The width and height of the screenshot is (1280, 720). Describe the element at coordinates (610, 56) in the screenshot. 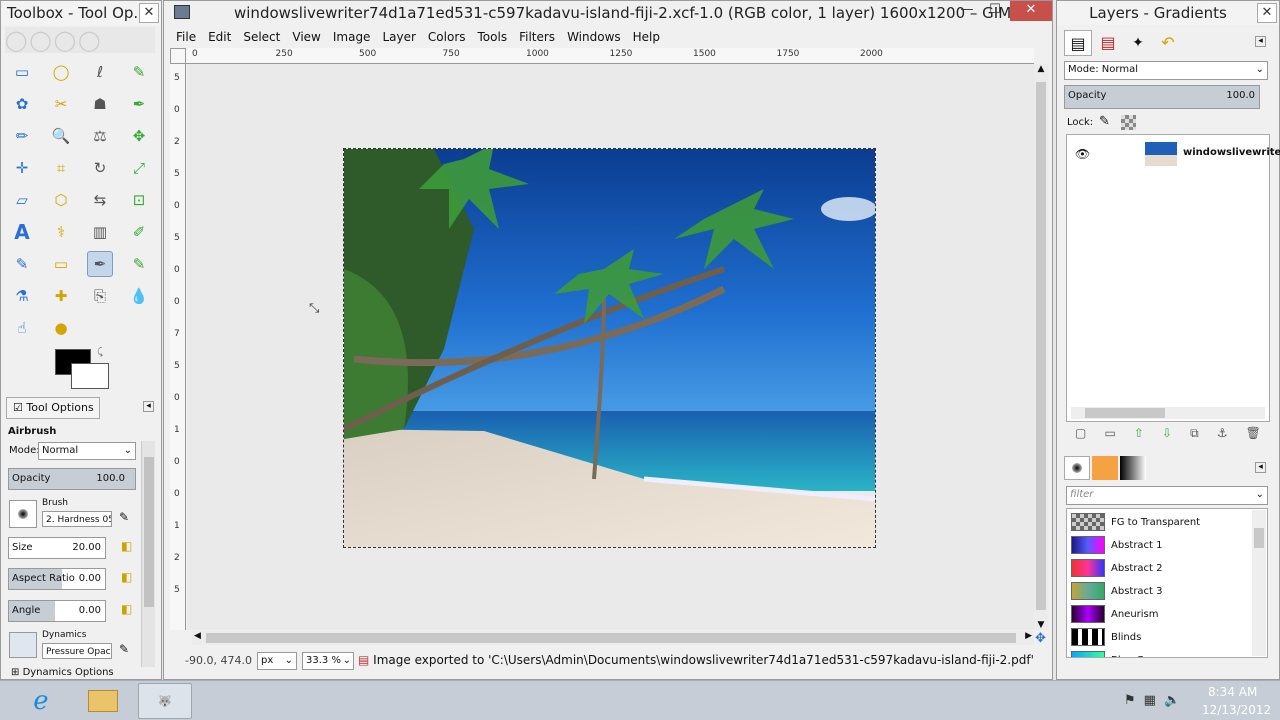

I see `horizontal-ruler: 0 250 500 750 1000 1250 1500 1750 2000` at that location.